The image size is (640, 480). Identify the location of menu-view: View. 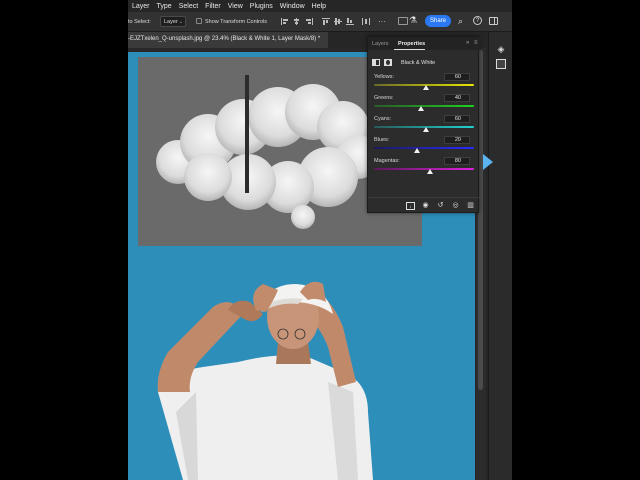
(235, 6).